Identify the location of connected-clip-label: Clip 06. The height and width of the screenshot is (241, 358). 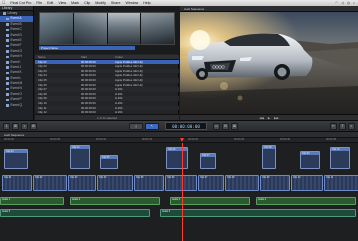
(172, 149).